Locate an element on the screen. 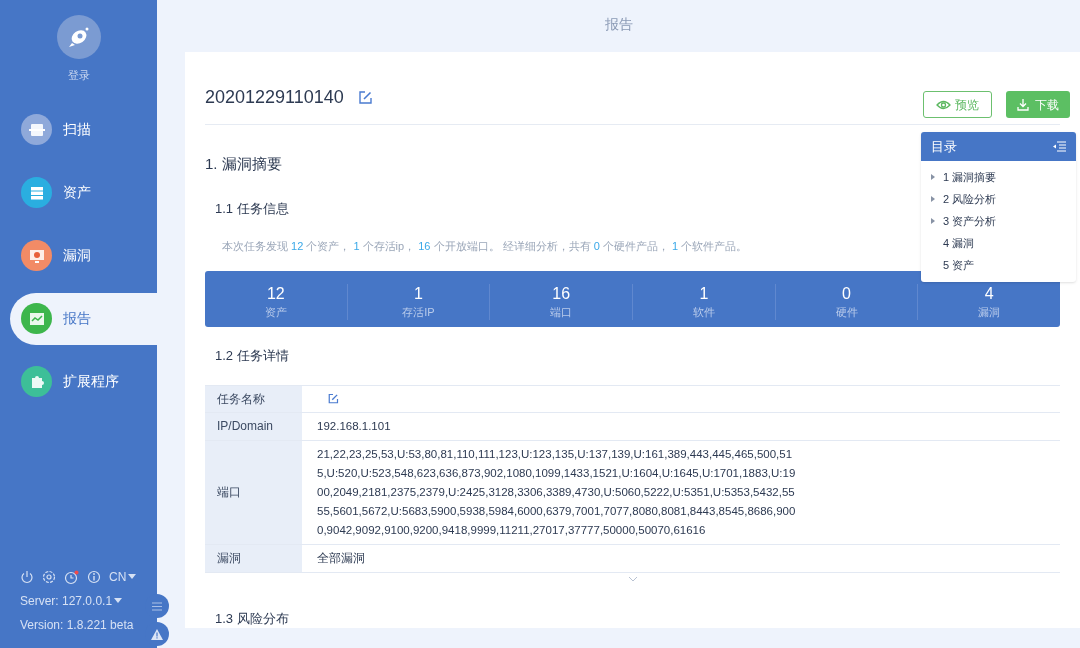  info-icon is located at coordinates (94, 577).